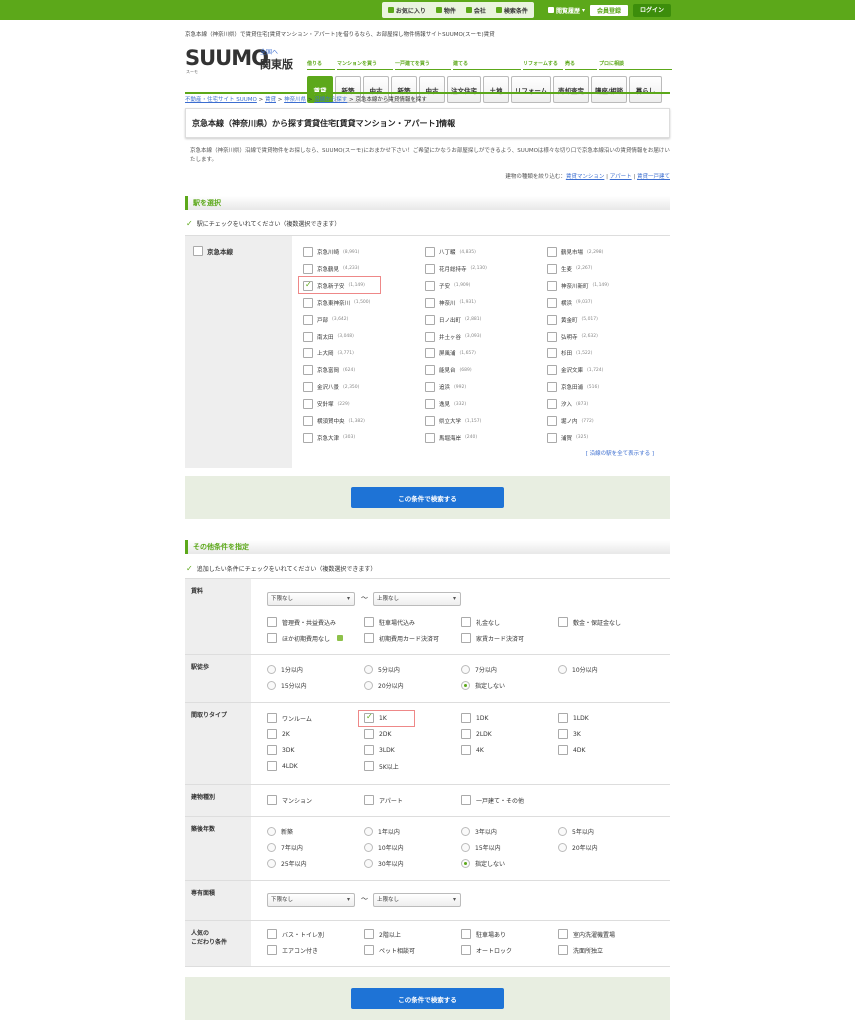 This screenshot has height=1024, width=855. I want to click on station-option: 浦賀 (325), so click(567, 437).